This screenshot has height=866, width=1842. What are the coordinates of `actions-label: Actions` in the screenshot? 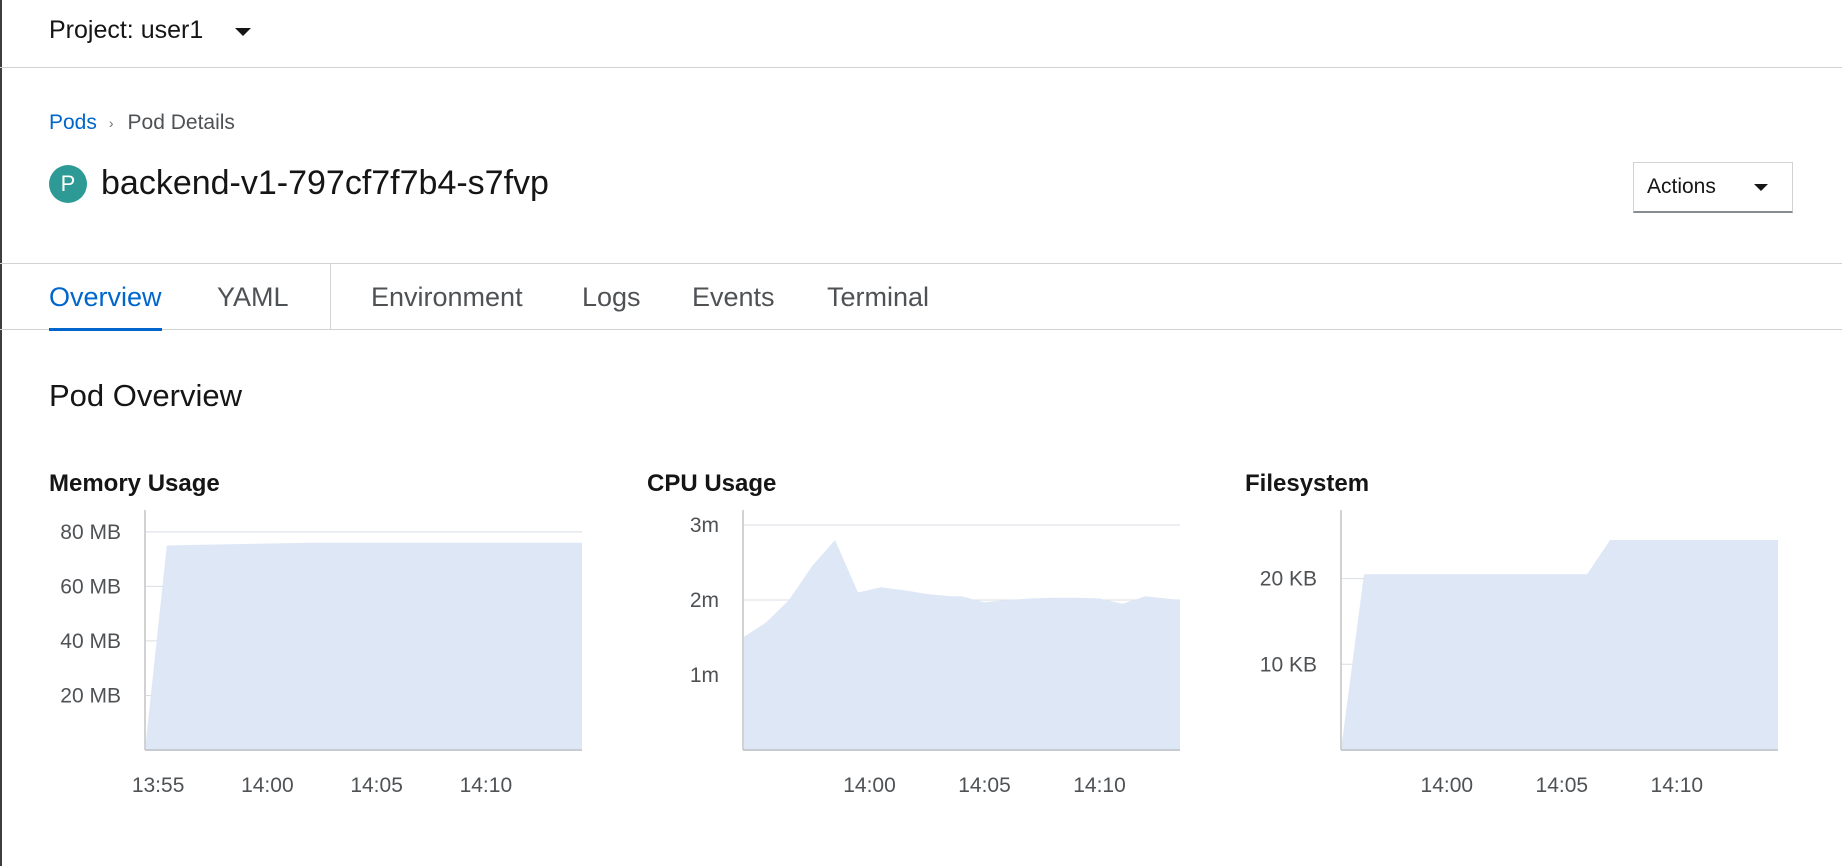 It's located at (1681, 186).